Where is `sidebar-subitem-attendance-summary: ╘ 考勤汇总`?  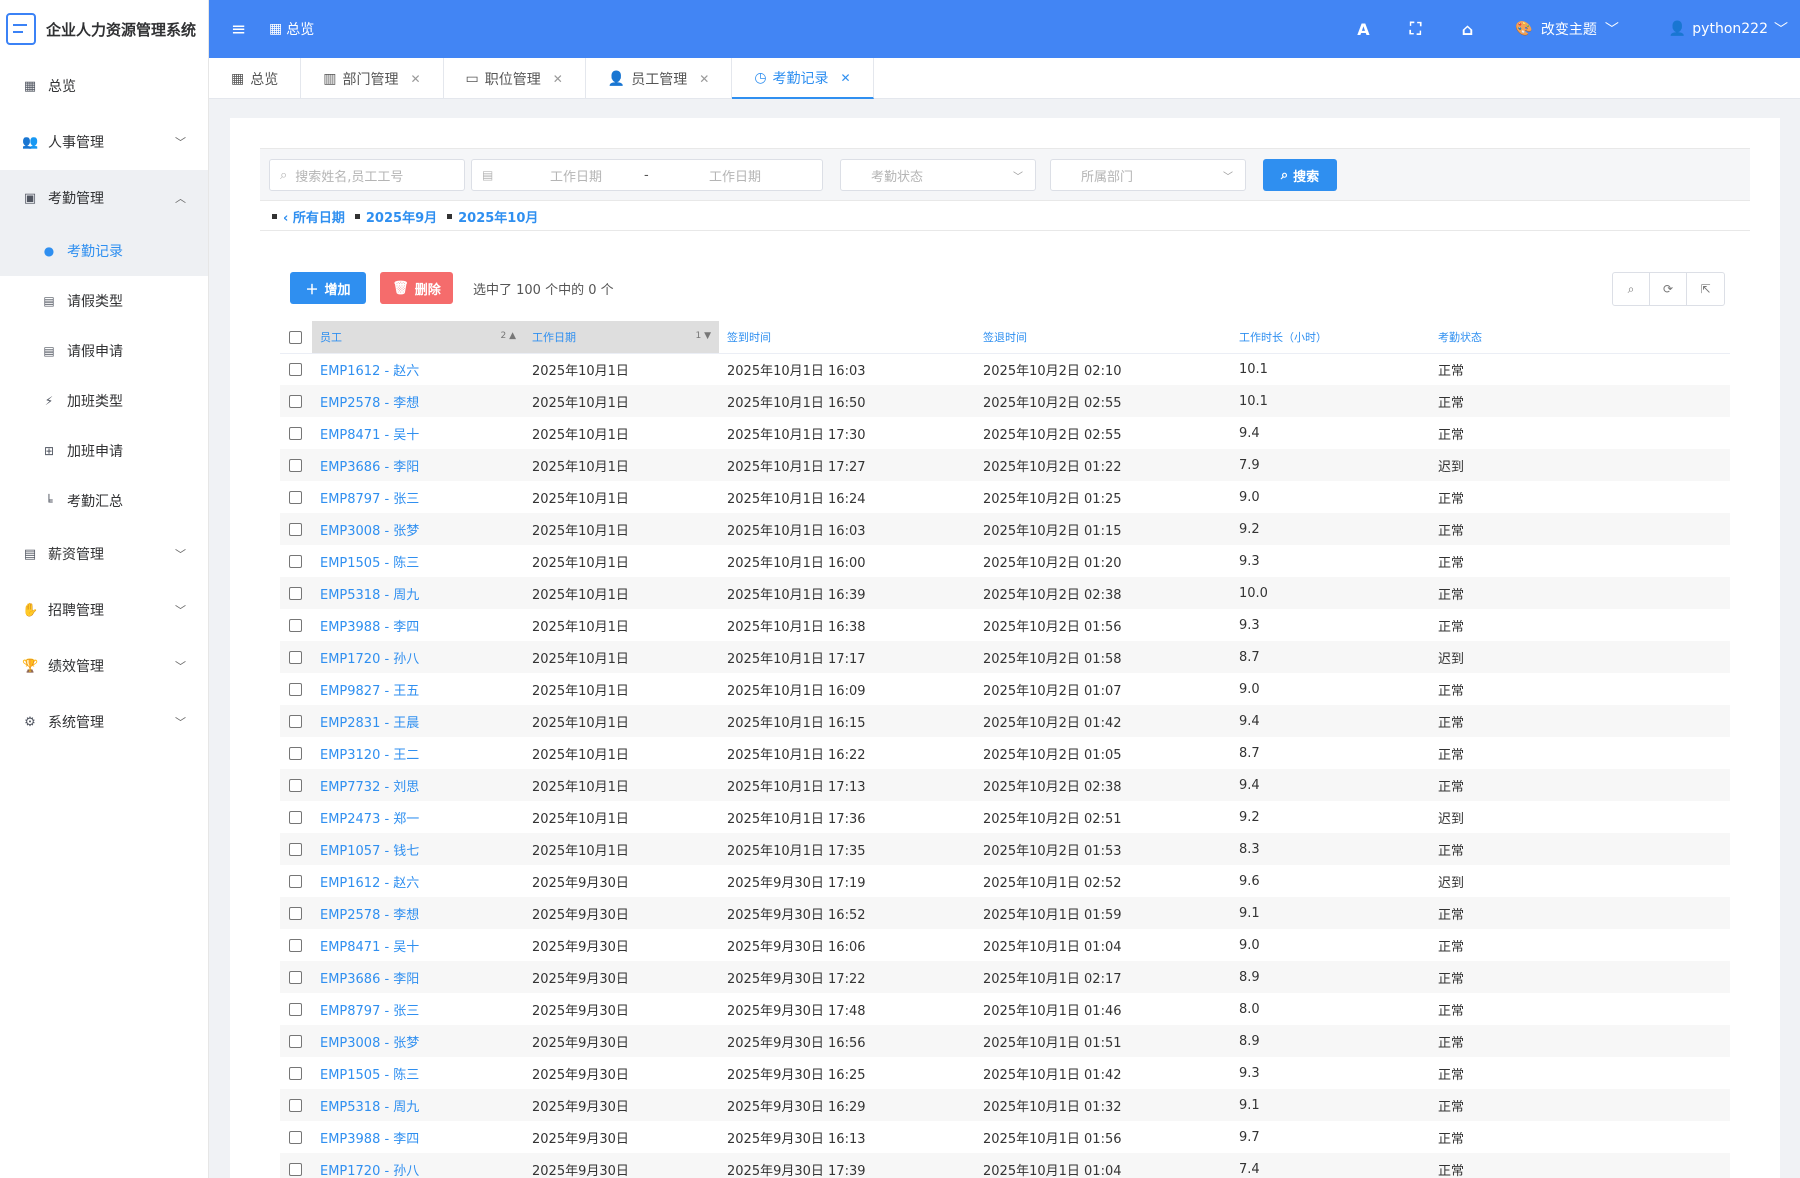
sidebar-subitem-attendance-summary: ╘ 考勤汇总 is located at coordinates (104, 501).